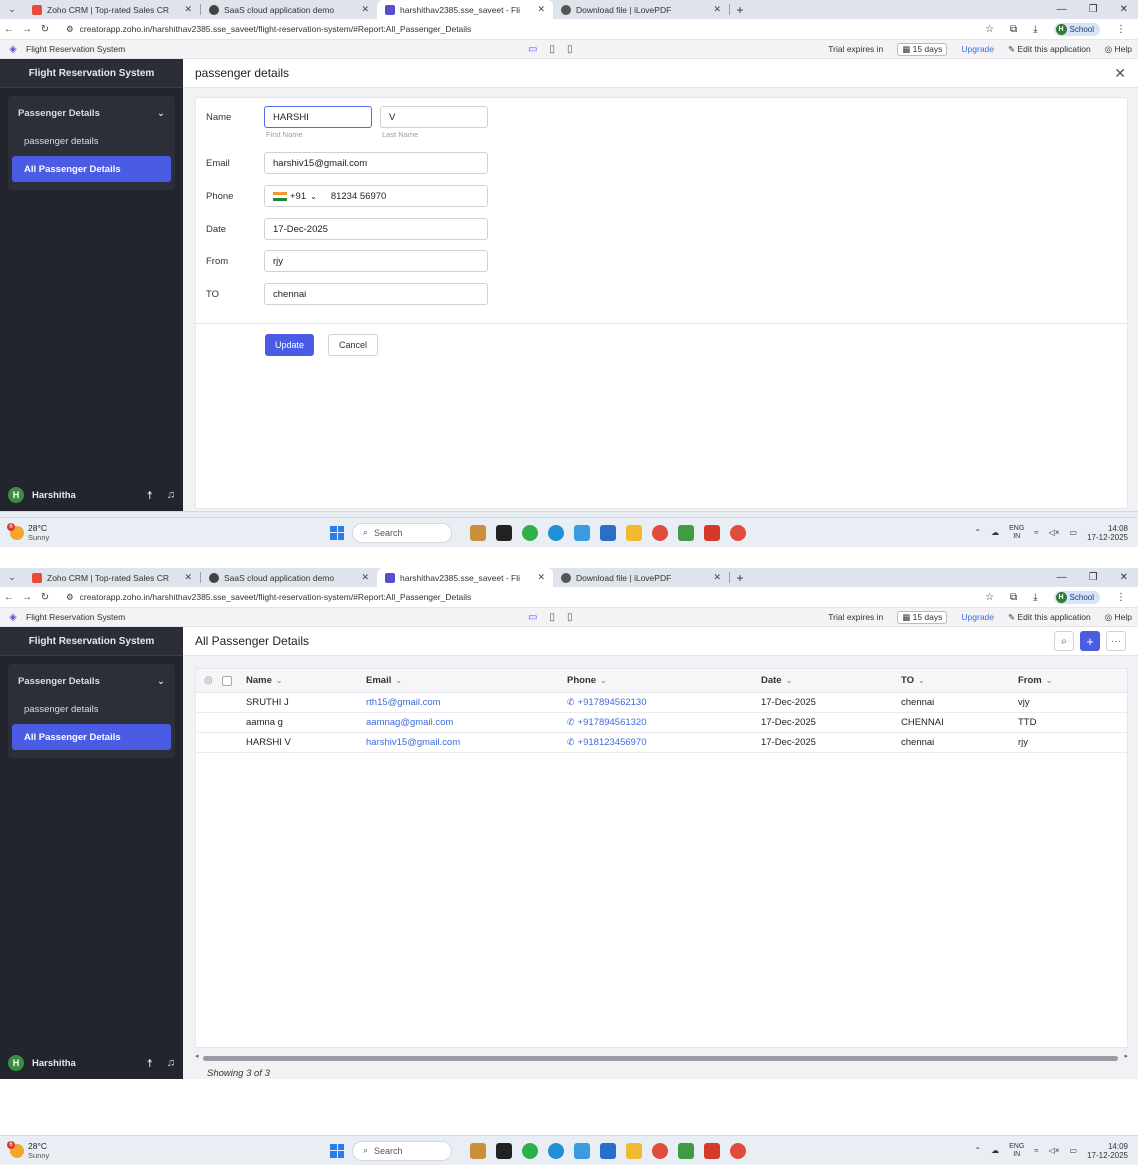 This screenshot has width=1138, height=1165. Describe the element at coordinates (776, 680) in the screenshot. I see `column-header-date: Date ⌄` at that location.